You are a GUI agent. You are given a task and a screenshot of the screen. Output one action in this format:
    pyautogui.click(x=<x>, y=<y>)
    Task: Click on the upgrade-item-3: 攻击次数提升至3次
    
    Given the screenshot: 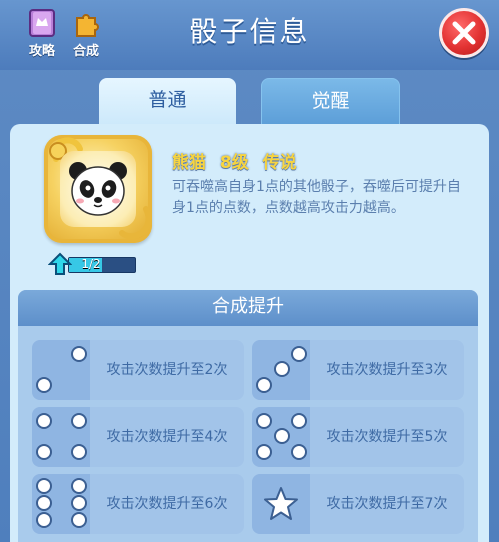 What is the action you would take?
    pyautogui.click(x=358, y=370)
    